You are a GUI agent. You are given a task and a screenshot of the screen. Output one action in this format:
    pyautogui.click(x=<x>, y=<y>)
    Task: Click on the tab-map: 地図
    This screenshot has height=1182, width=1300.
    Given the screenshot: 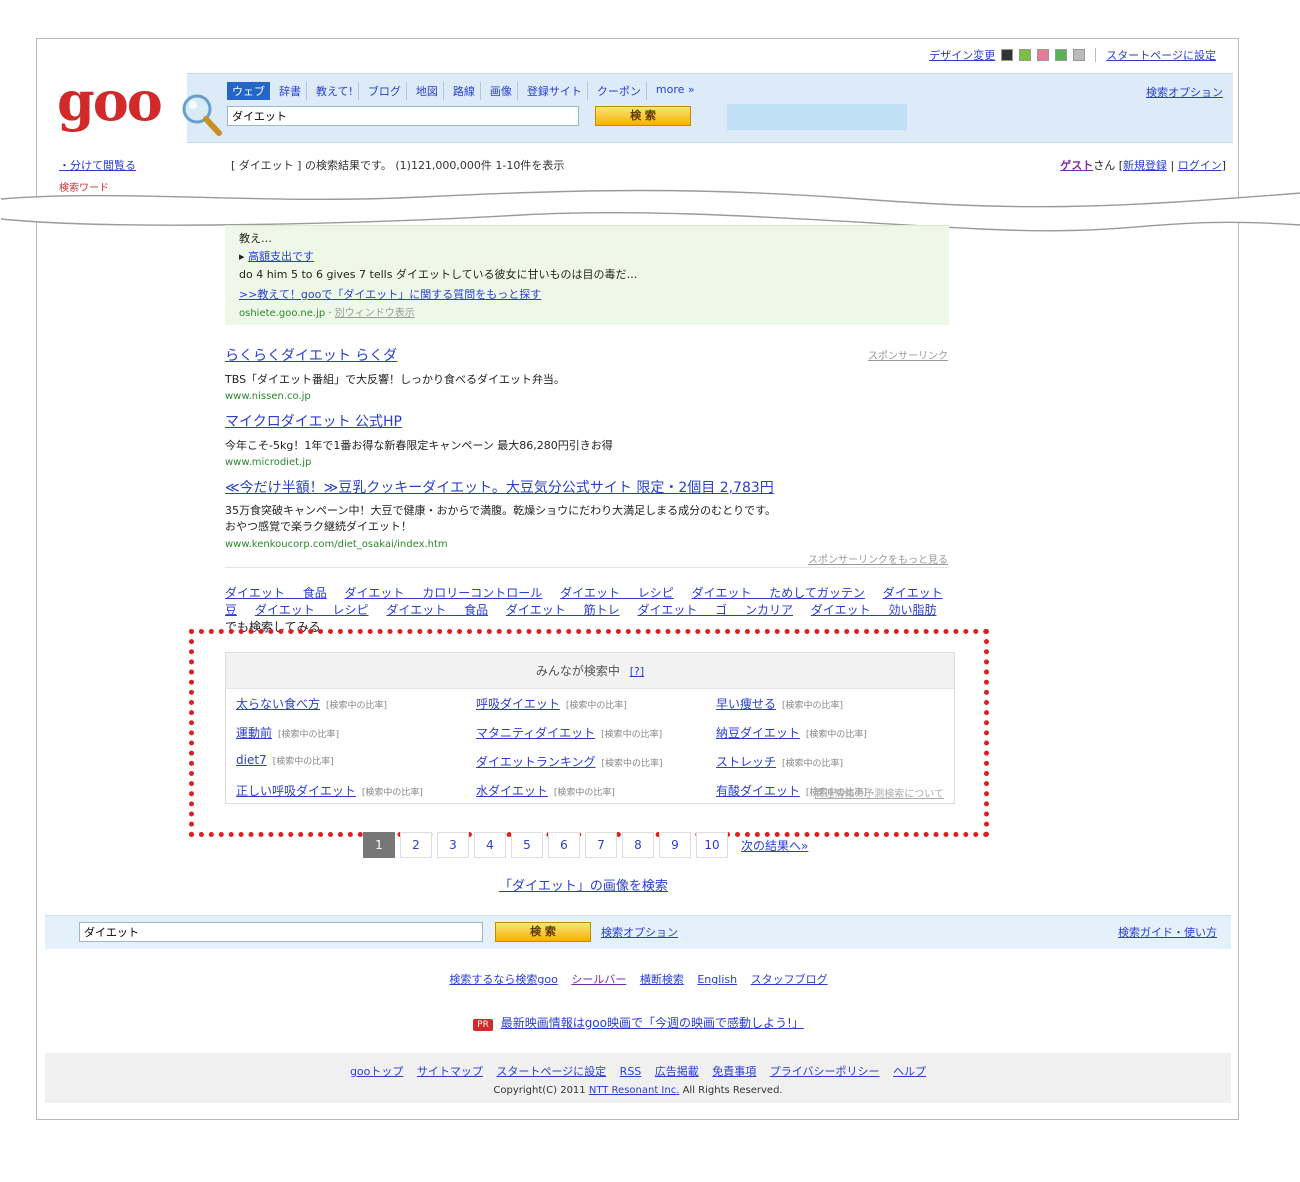 What is the action you would take?
    pyautogui.click(x=427, y=91)
    